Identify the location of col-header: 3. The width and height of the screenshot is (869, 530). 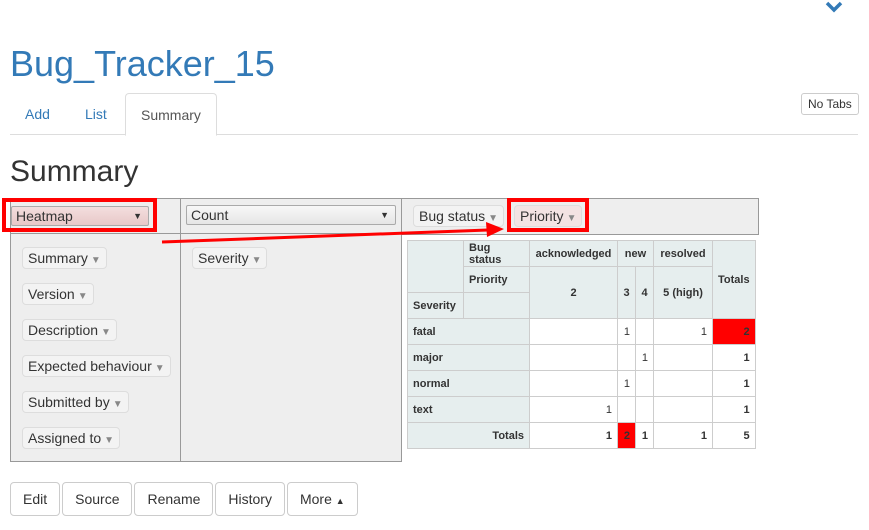
(626, 292).